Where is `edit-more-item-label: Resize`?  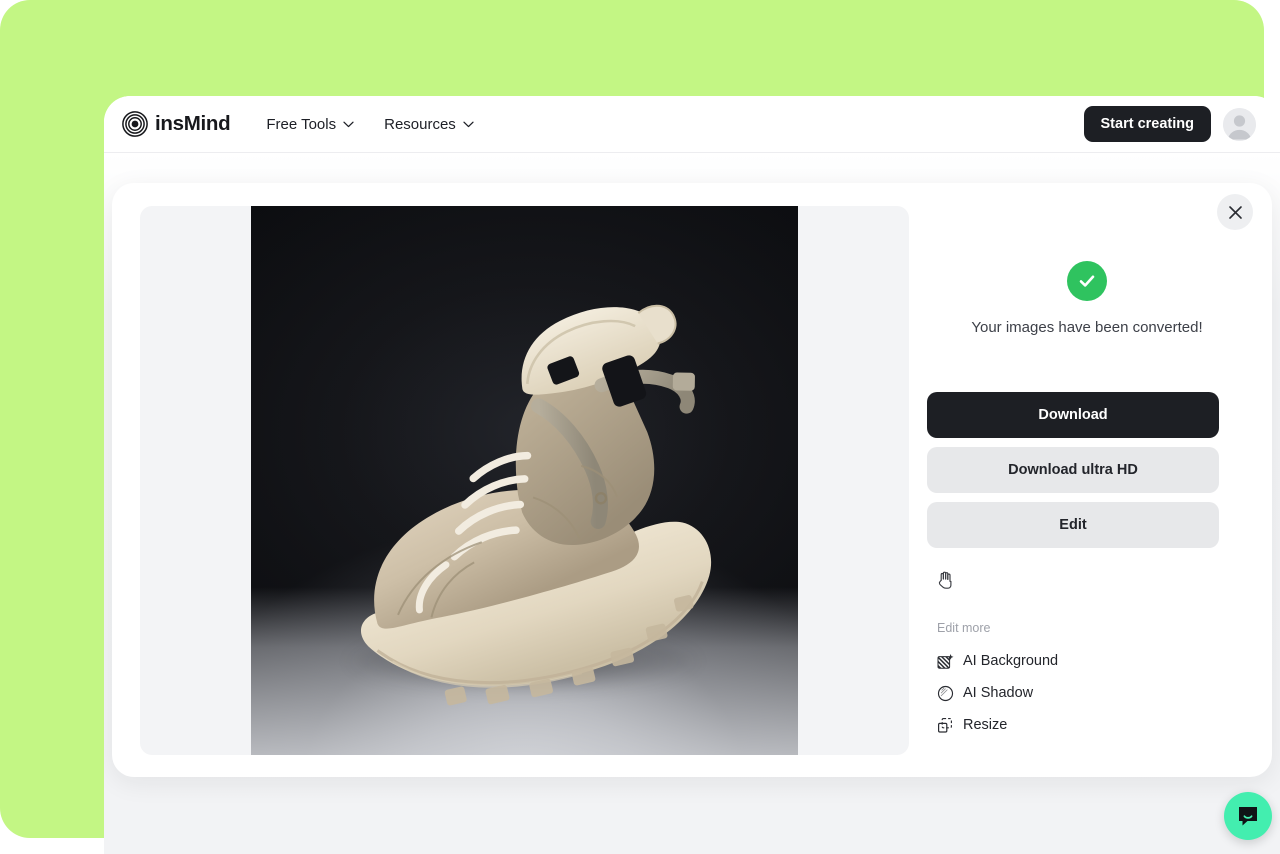
edit-more-item-label: Resize is located at coordinates (985, 725).